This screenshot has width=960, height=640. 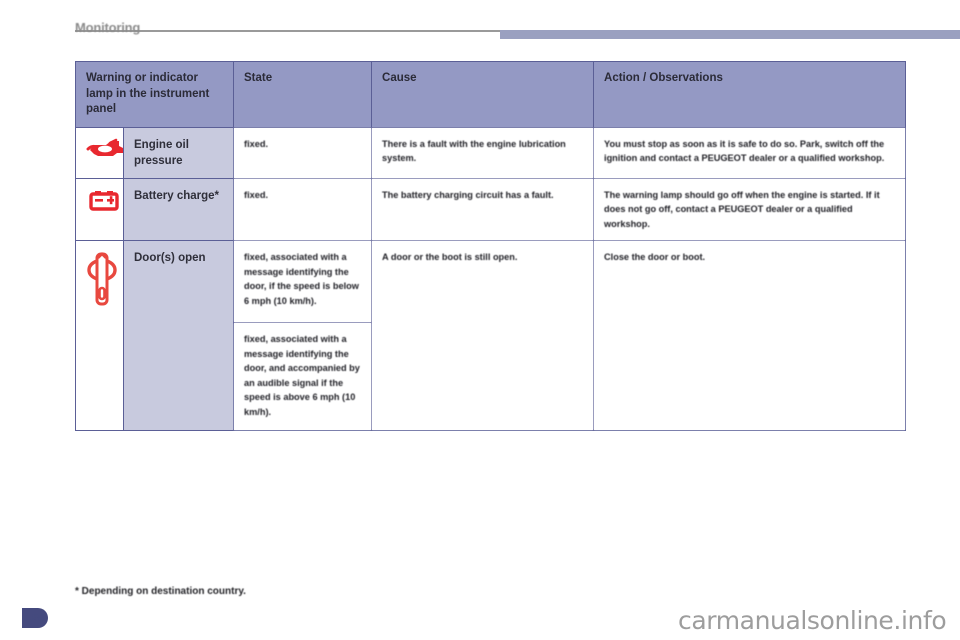 What do you see at coordinates (178, 209) in the screenshot?
I see `lamp-name: Battery charge*` at bounding box center [178, 209].